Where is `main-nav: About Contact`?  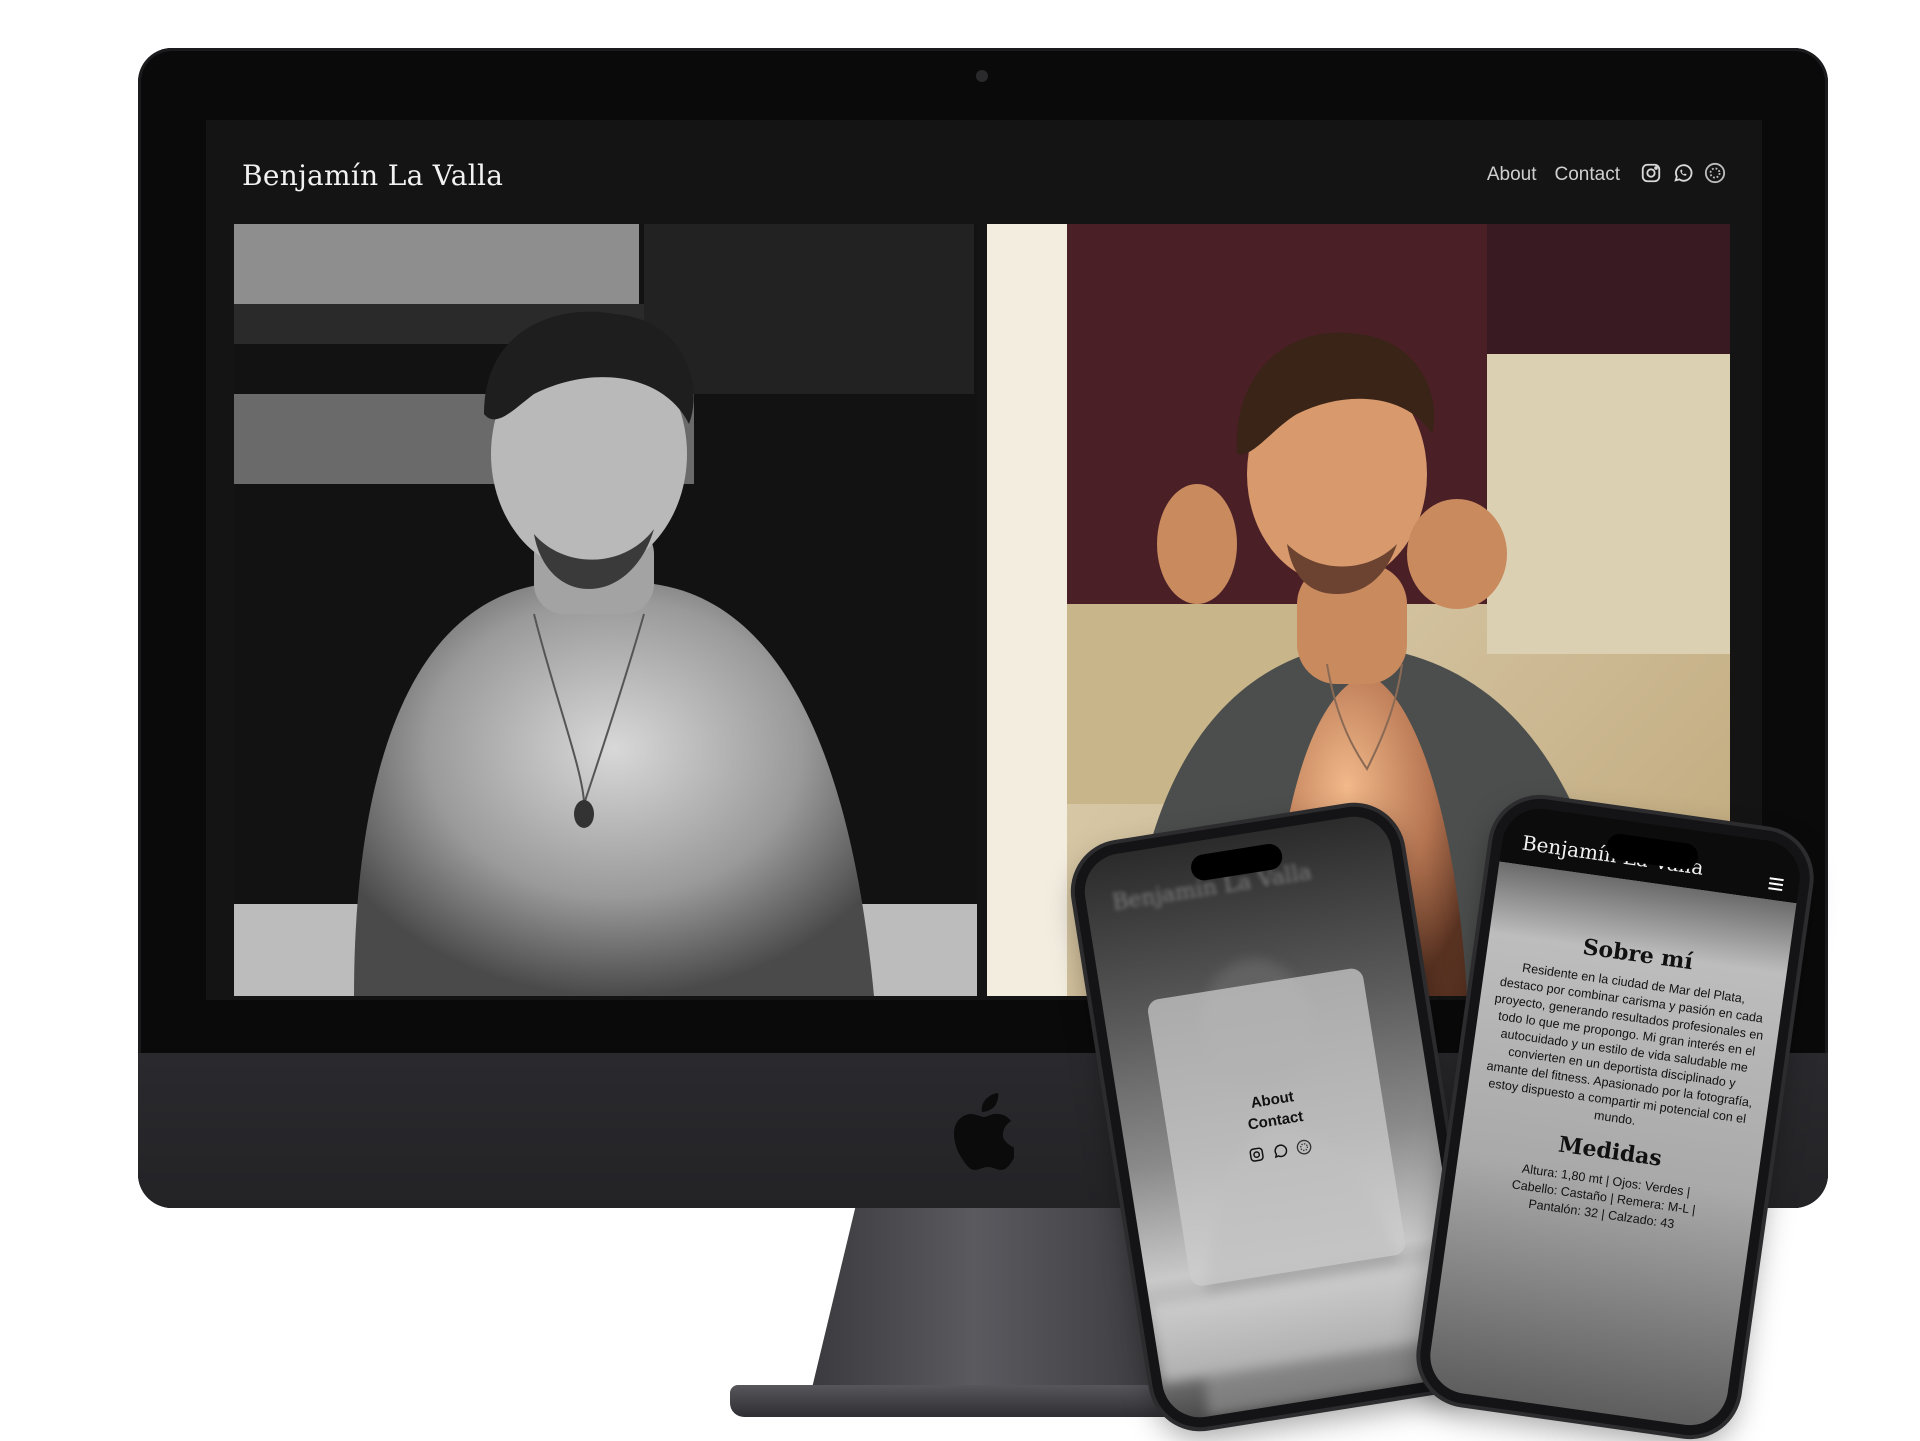 main-nav: About Contact is located at coordinates (1606, 175).